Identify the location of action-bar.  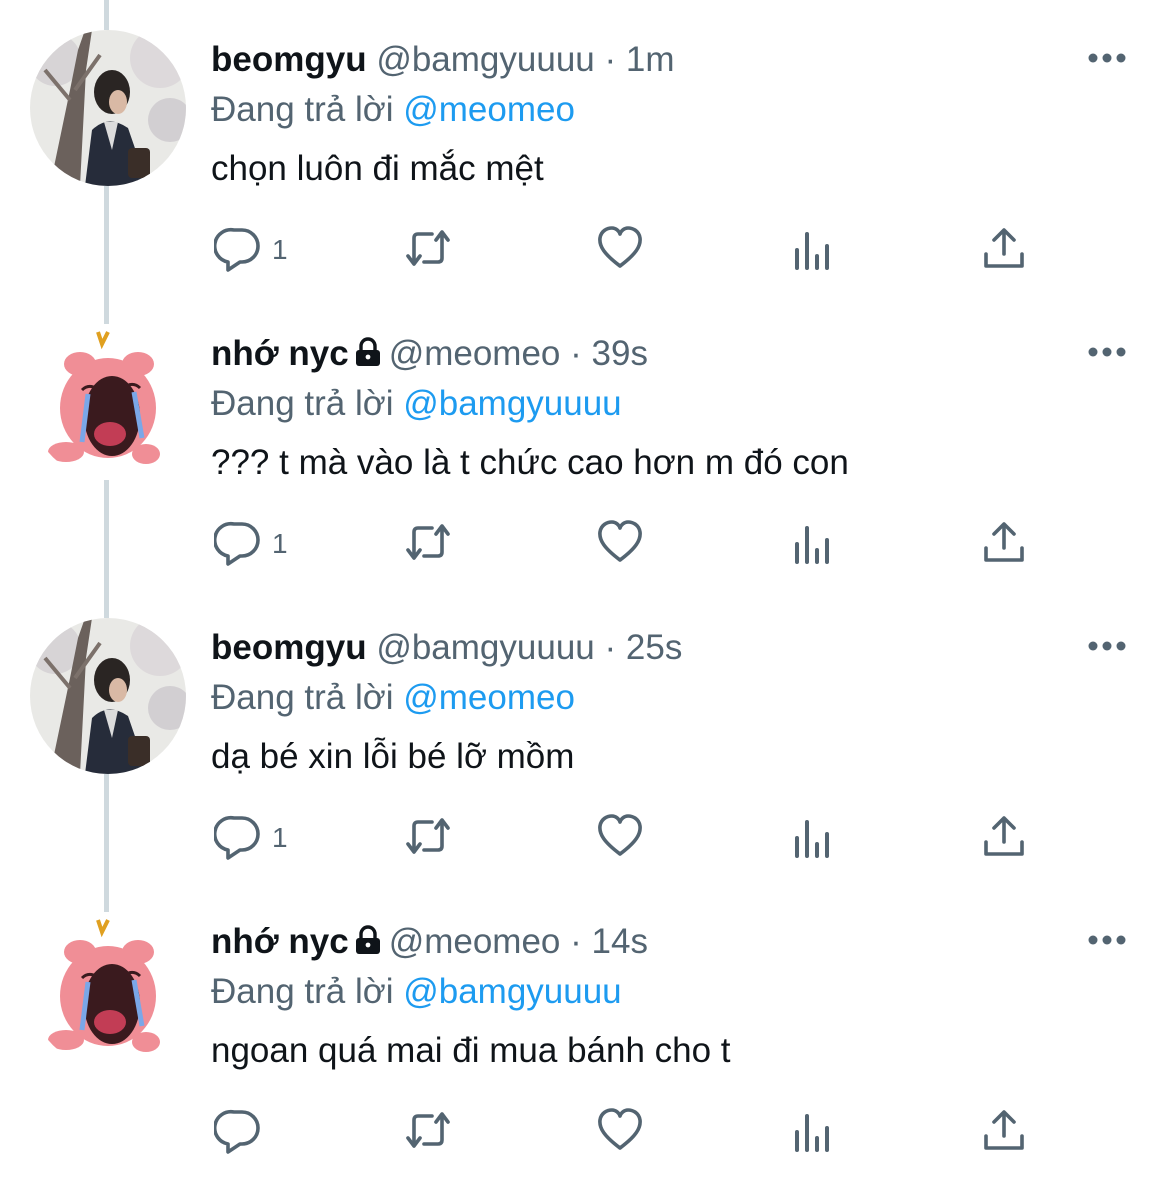
(585, 1132).